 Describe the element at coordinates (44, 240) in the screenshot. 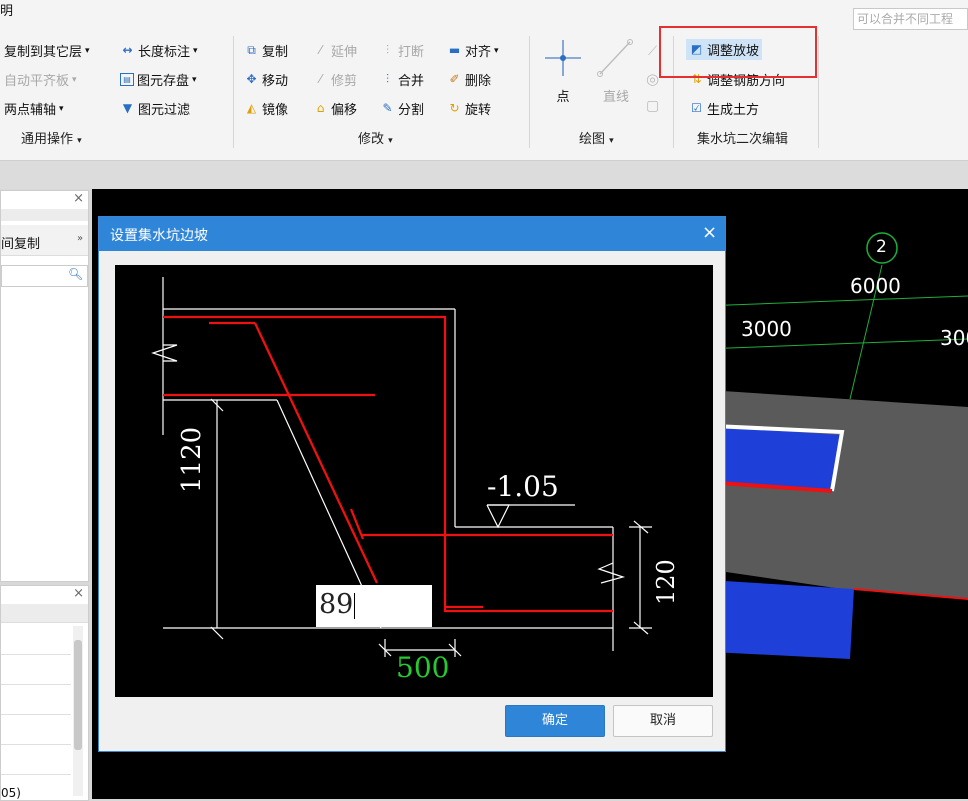

I see `copy-between-floors-row: 间复制 »` at that location.